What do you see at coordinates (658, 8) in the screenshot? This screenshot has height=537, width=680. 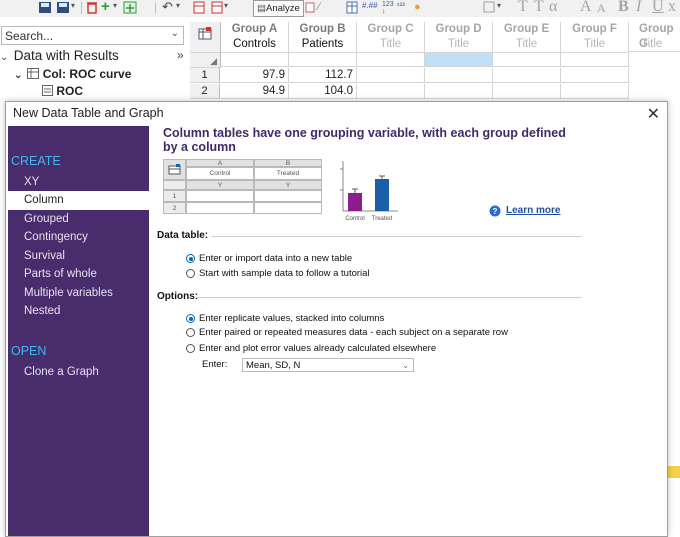 I see `underline-icon: U` at bounding box center [658, 8].